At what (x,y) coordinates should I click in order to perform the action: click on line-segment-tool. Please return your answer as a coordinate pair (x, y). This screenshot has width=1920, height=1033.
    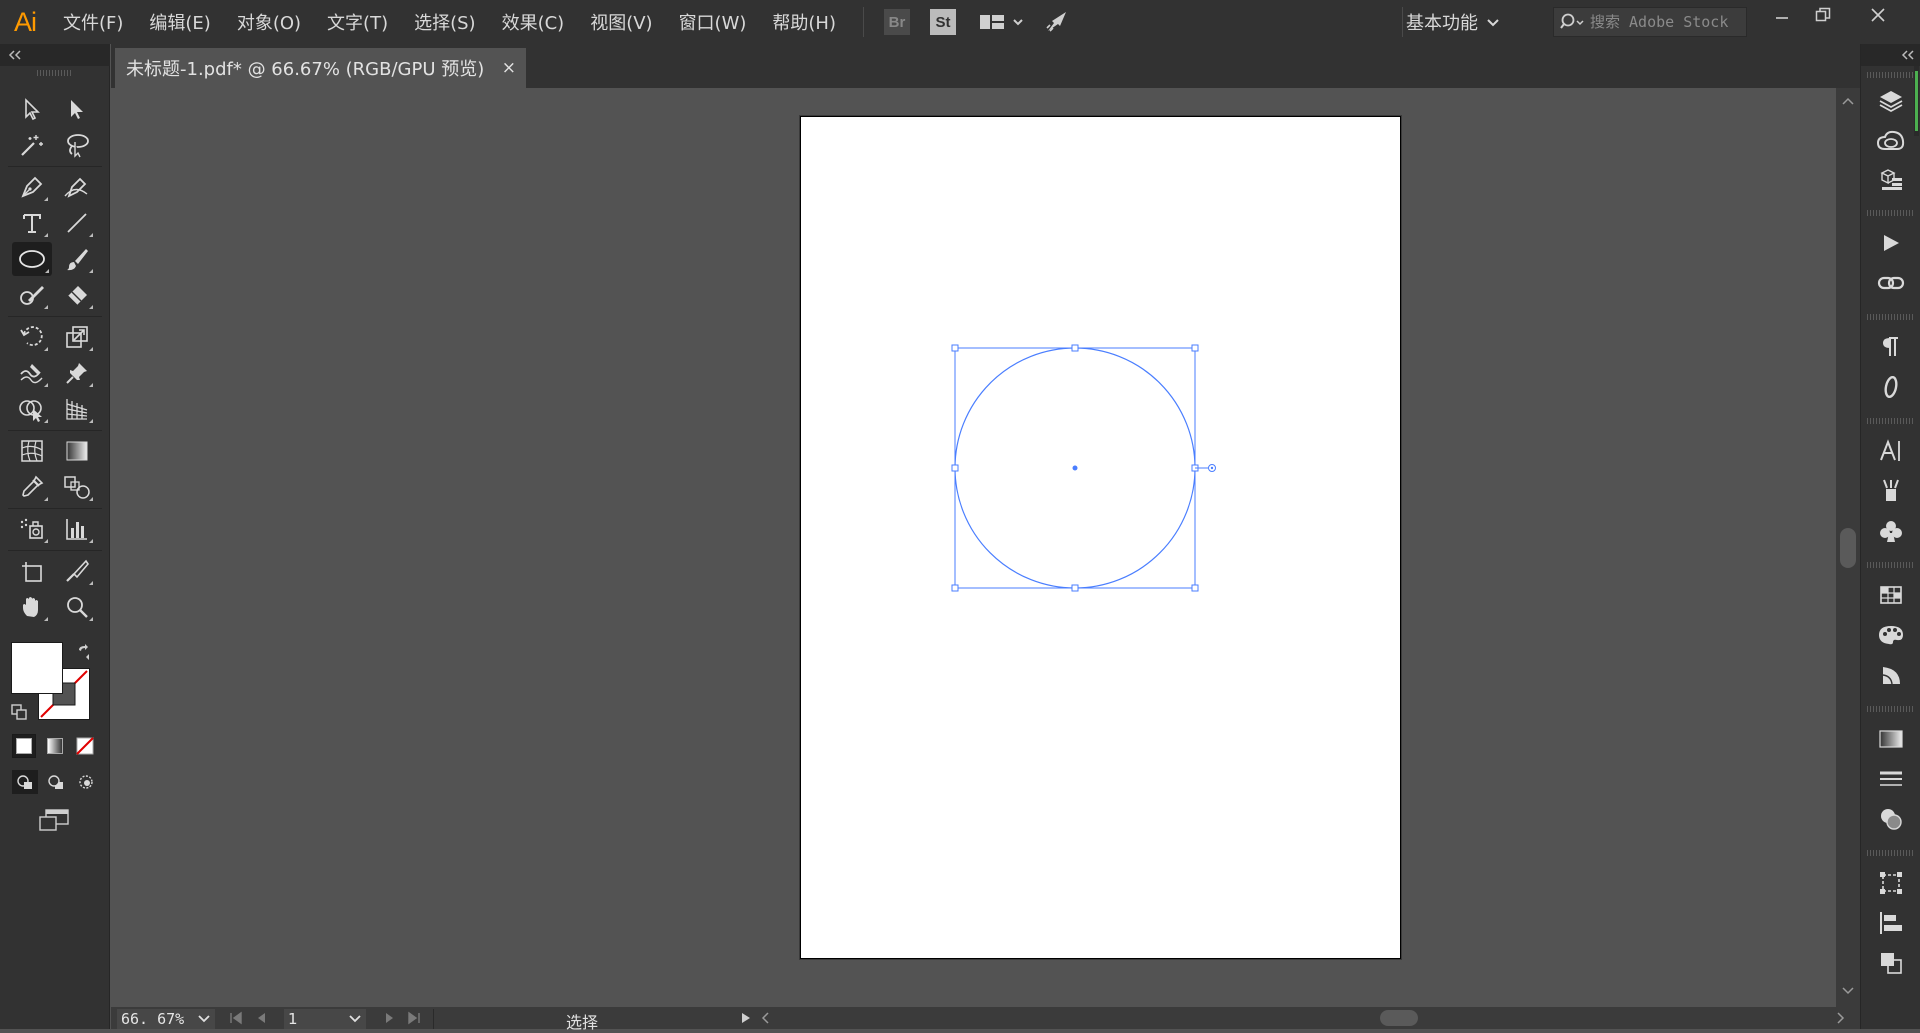
    Looking at the image, I should click on (77, 223).